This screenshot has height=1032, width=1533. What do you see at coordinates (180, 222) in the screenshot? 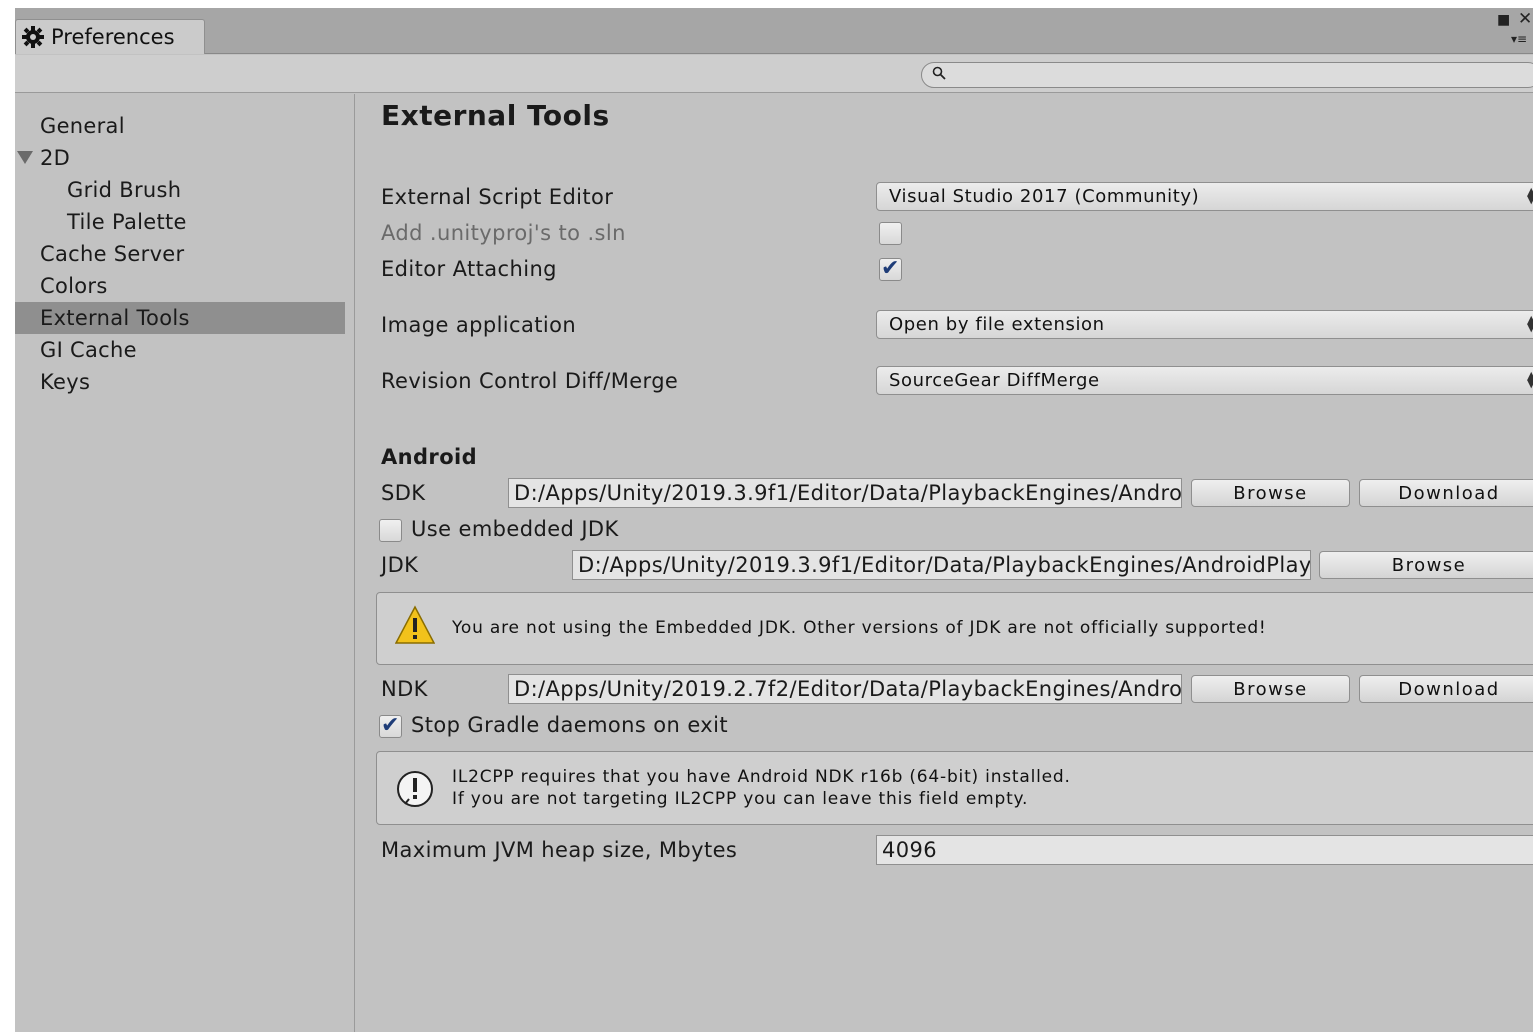
I see `sidebar-item-tile-palette: Tile Palette` at bounding box center [180, 222].